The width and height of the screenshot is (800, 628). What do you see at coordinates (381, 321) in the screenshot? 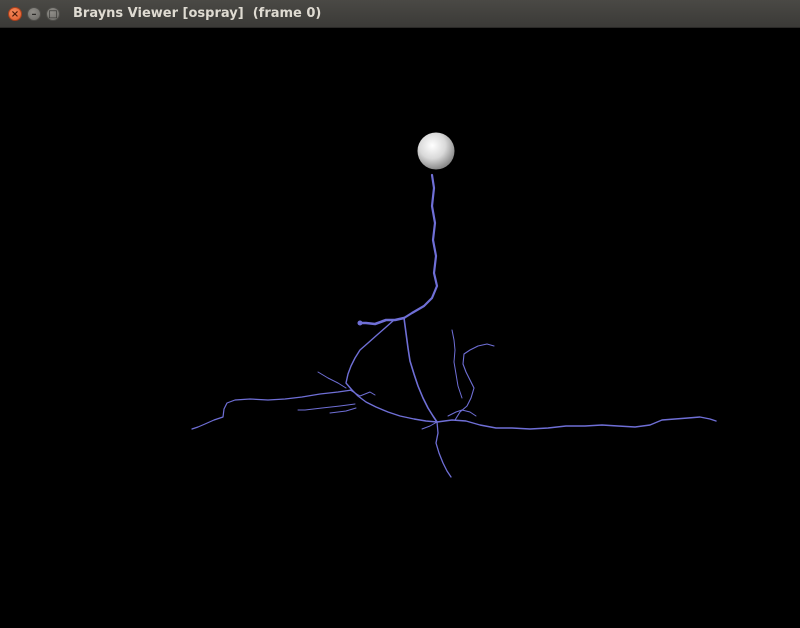
I see `neurite-left-bulb` at bounding box center [381, 321].